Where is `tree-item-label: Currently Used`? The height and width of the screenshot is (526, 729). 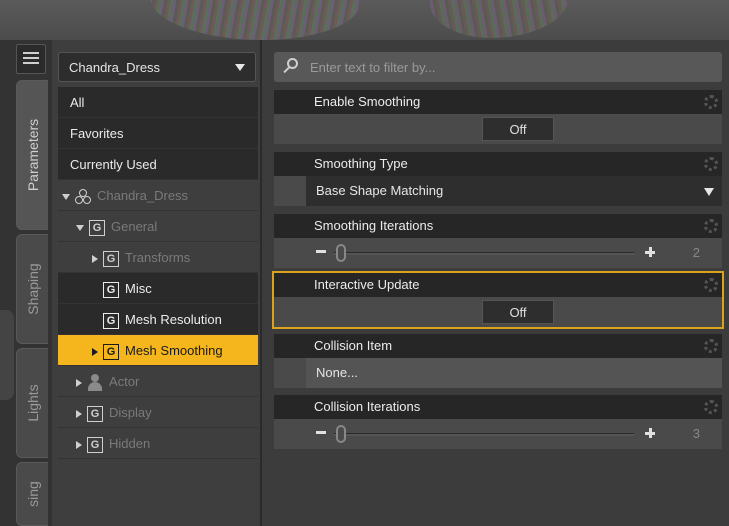
tree-item-label: Currently Used is located at coordinates (113, 164).